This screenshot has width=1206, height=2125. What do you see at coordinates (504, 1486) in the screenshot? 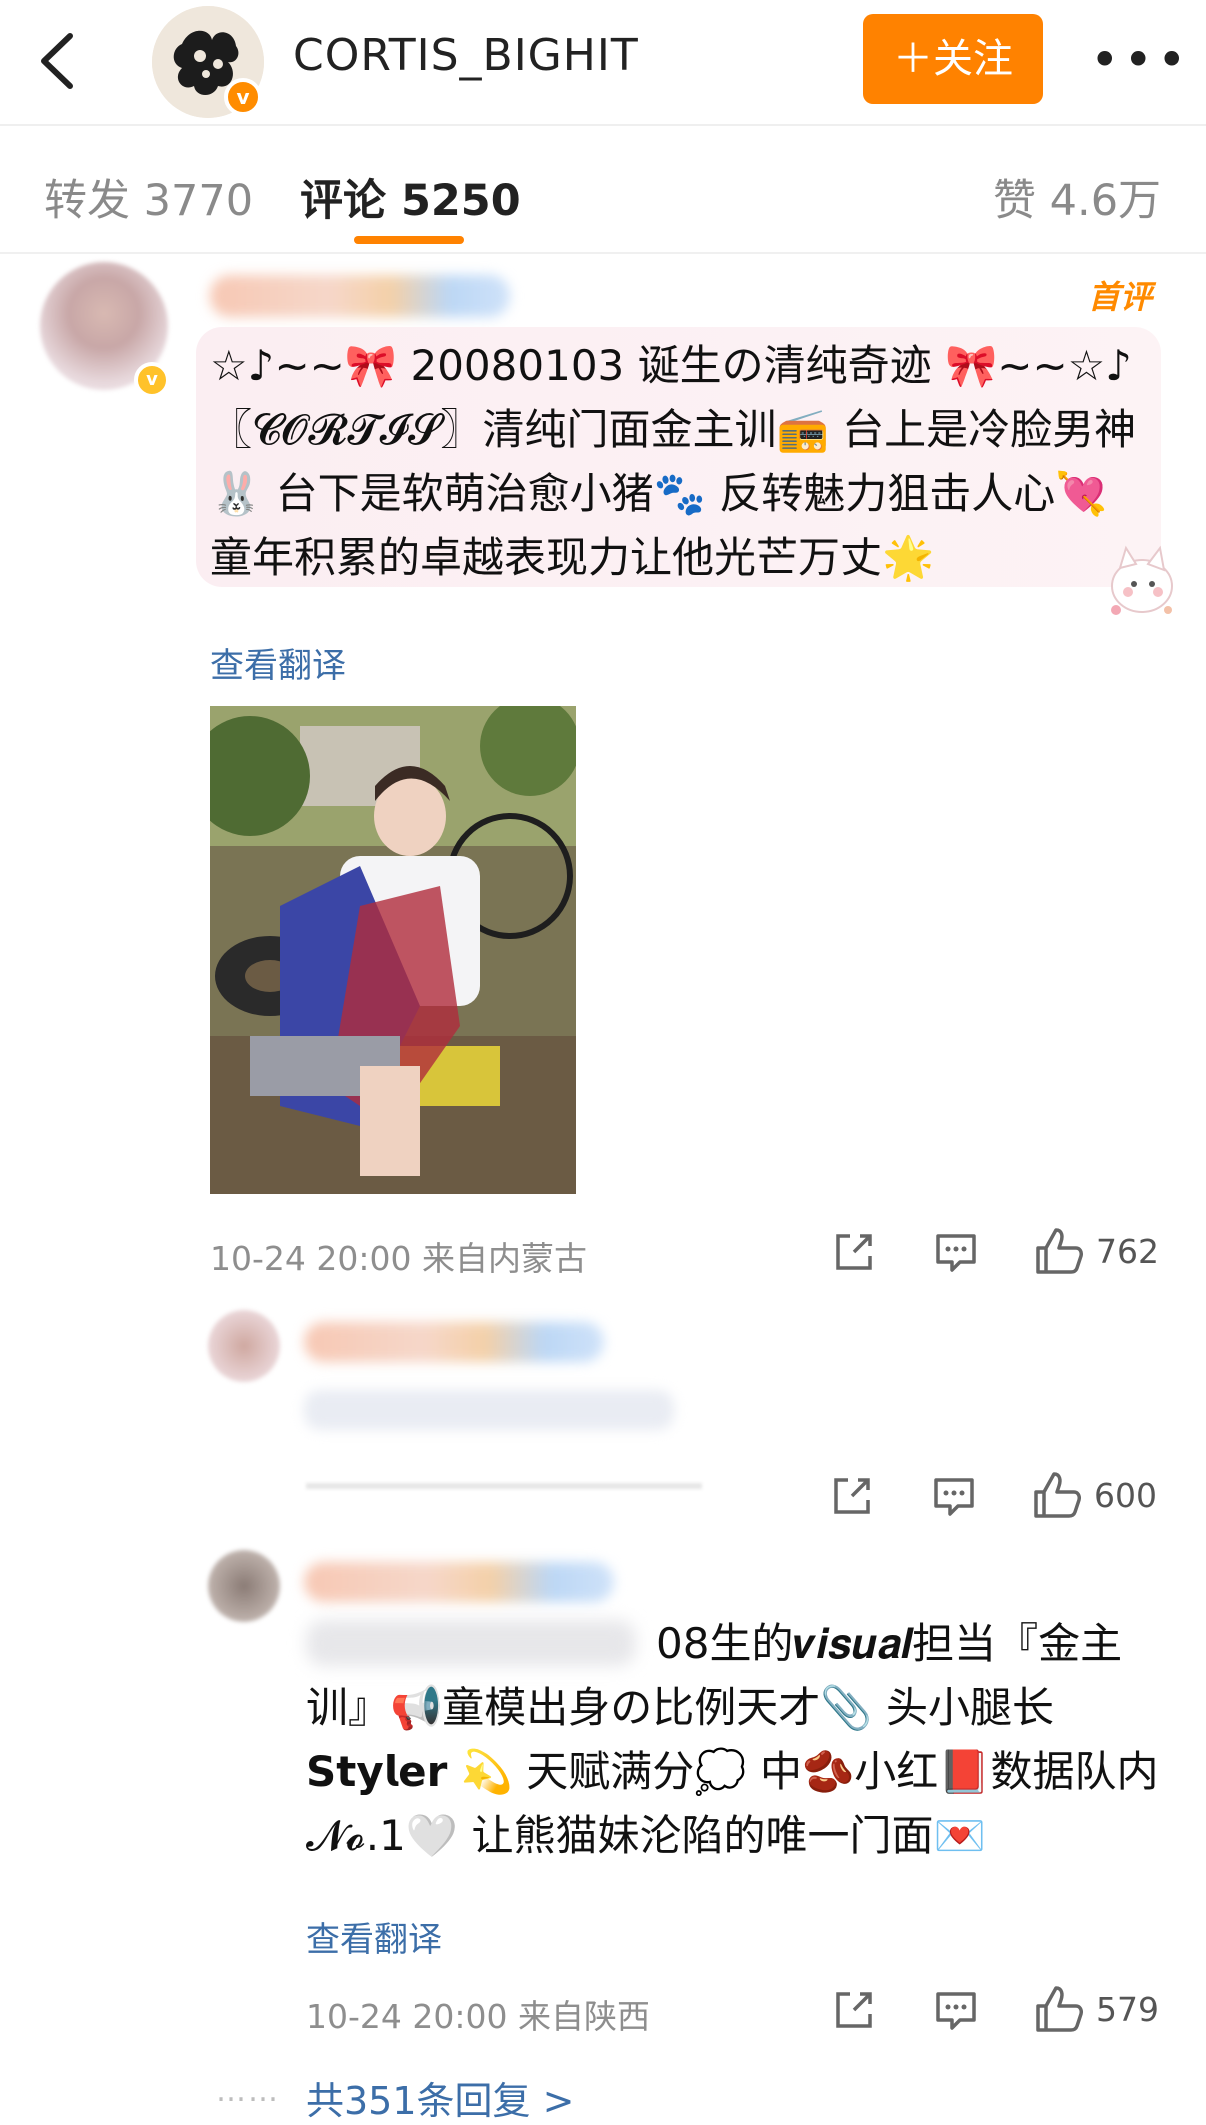
I see `reply-divider` at bounding box center [504, 1486].